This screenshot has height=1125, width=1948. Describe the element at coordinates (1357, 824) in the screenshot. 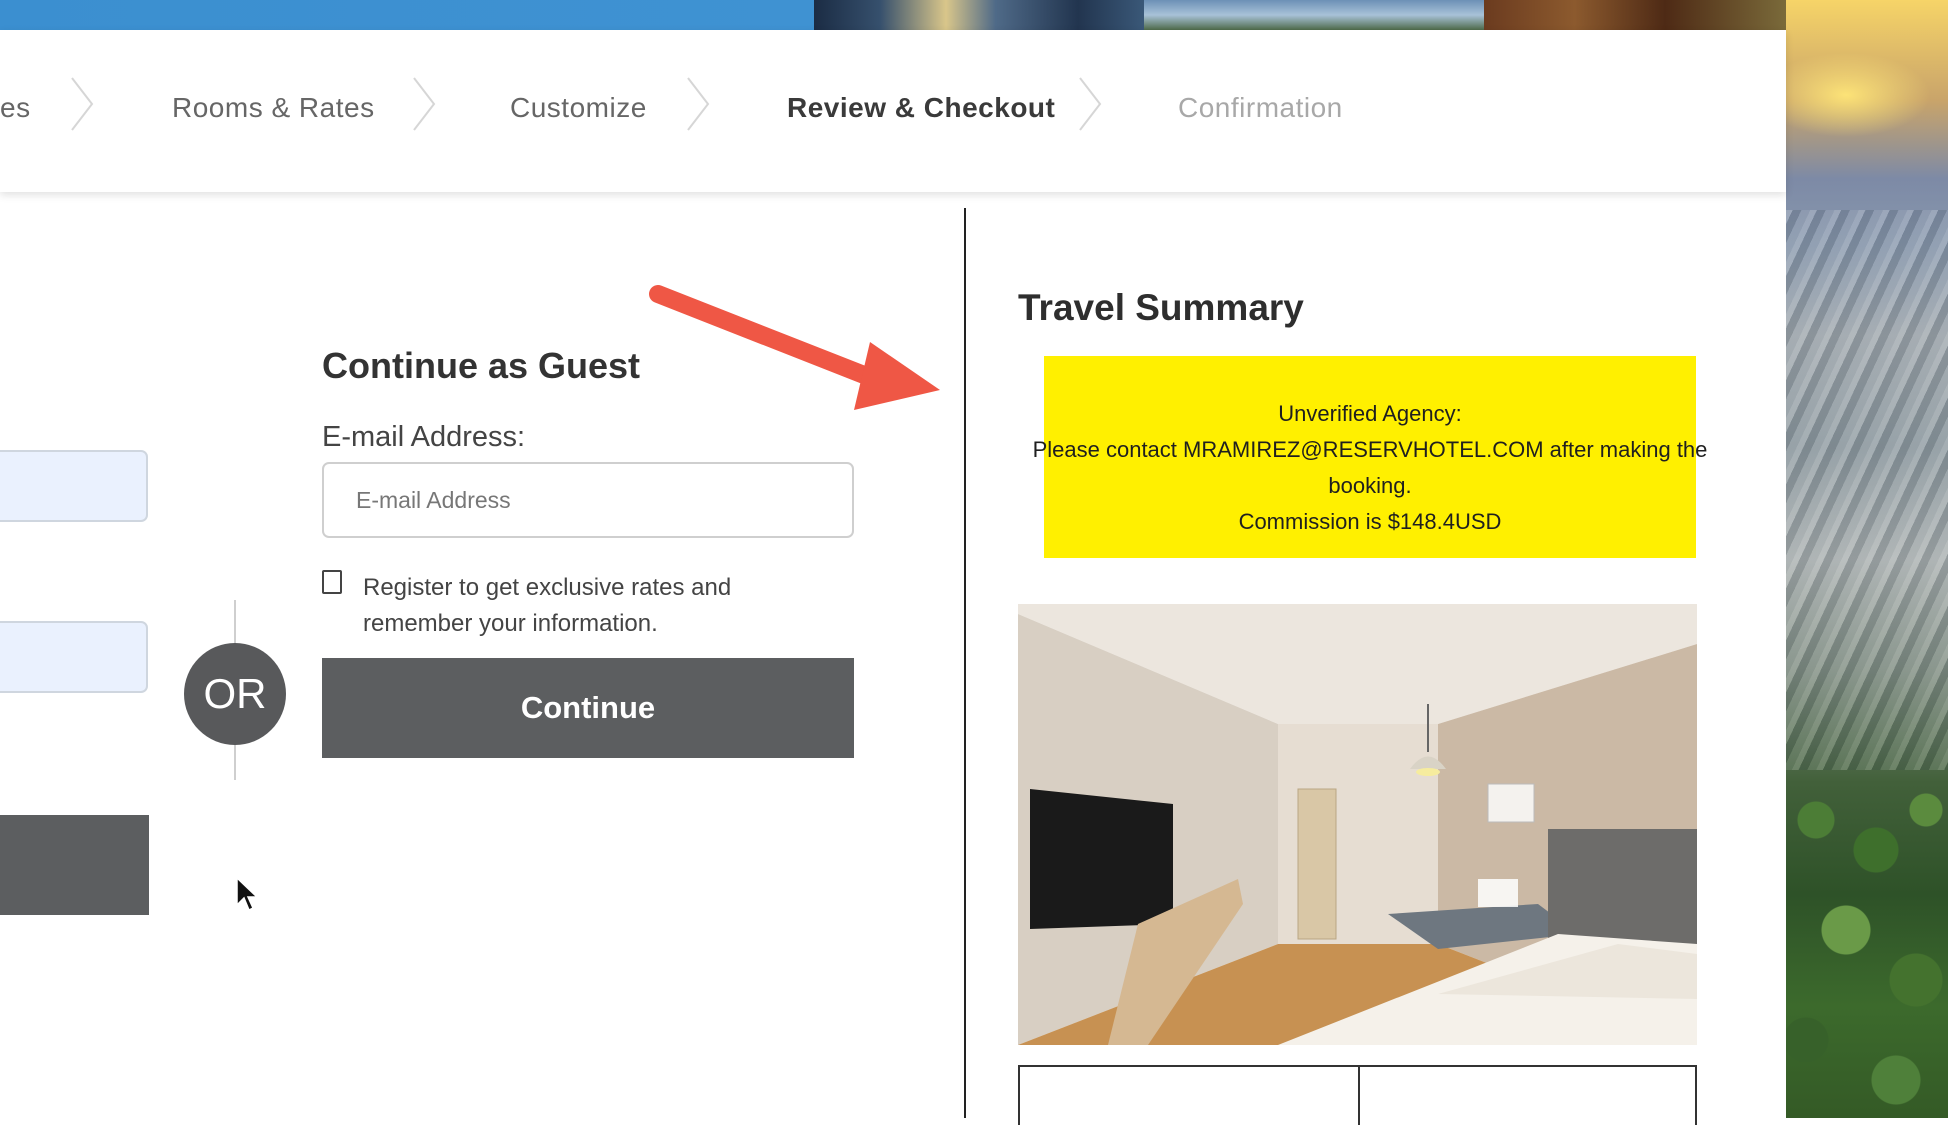

I see `room-photo` at that location.